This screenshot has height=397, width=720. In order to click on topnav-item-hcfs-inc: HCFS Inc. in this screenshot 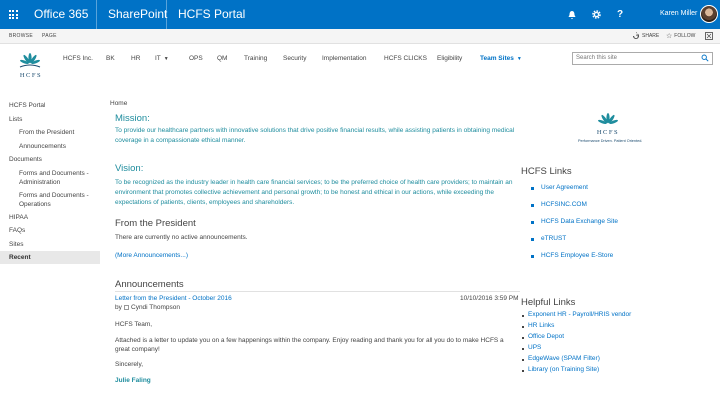, I will do `click(78, 58)`.